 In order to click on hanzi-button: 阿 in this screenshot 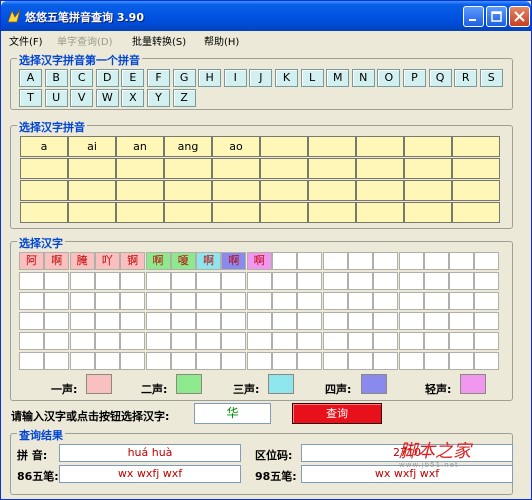, I will do `click(31, 261)`.